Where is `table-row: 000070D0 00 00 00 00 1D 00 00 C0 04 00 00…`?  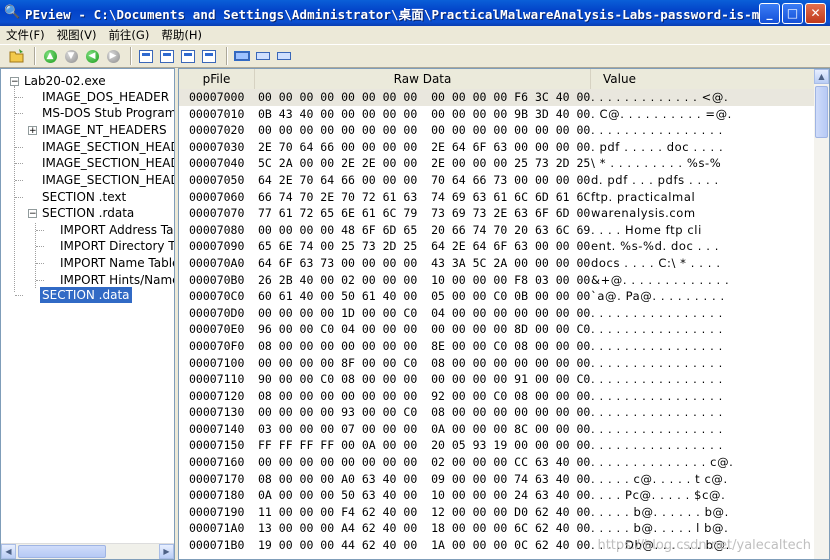 table-row: 000070D0 00 00 00 00 1D 00 00 C0 04 00 00… is located at coordinates (497, 313).